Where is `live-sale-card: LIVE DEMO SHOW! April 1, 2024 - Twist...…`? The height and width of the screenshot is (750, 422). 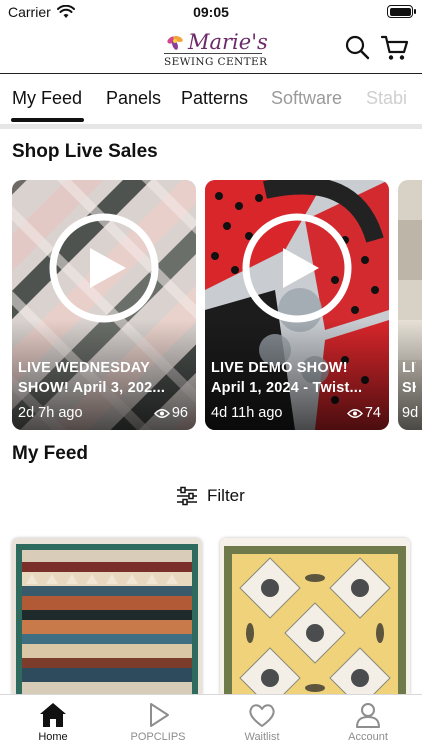
live-sale-card: LIVE DEMO SHOW! April 1, 2024 - Twist...… is located at coordinates (297, 305).